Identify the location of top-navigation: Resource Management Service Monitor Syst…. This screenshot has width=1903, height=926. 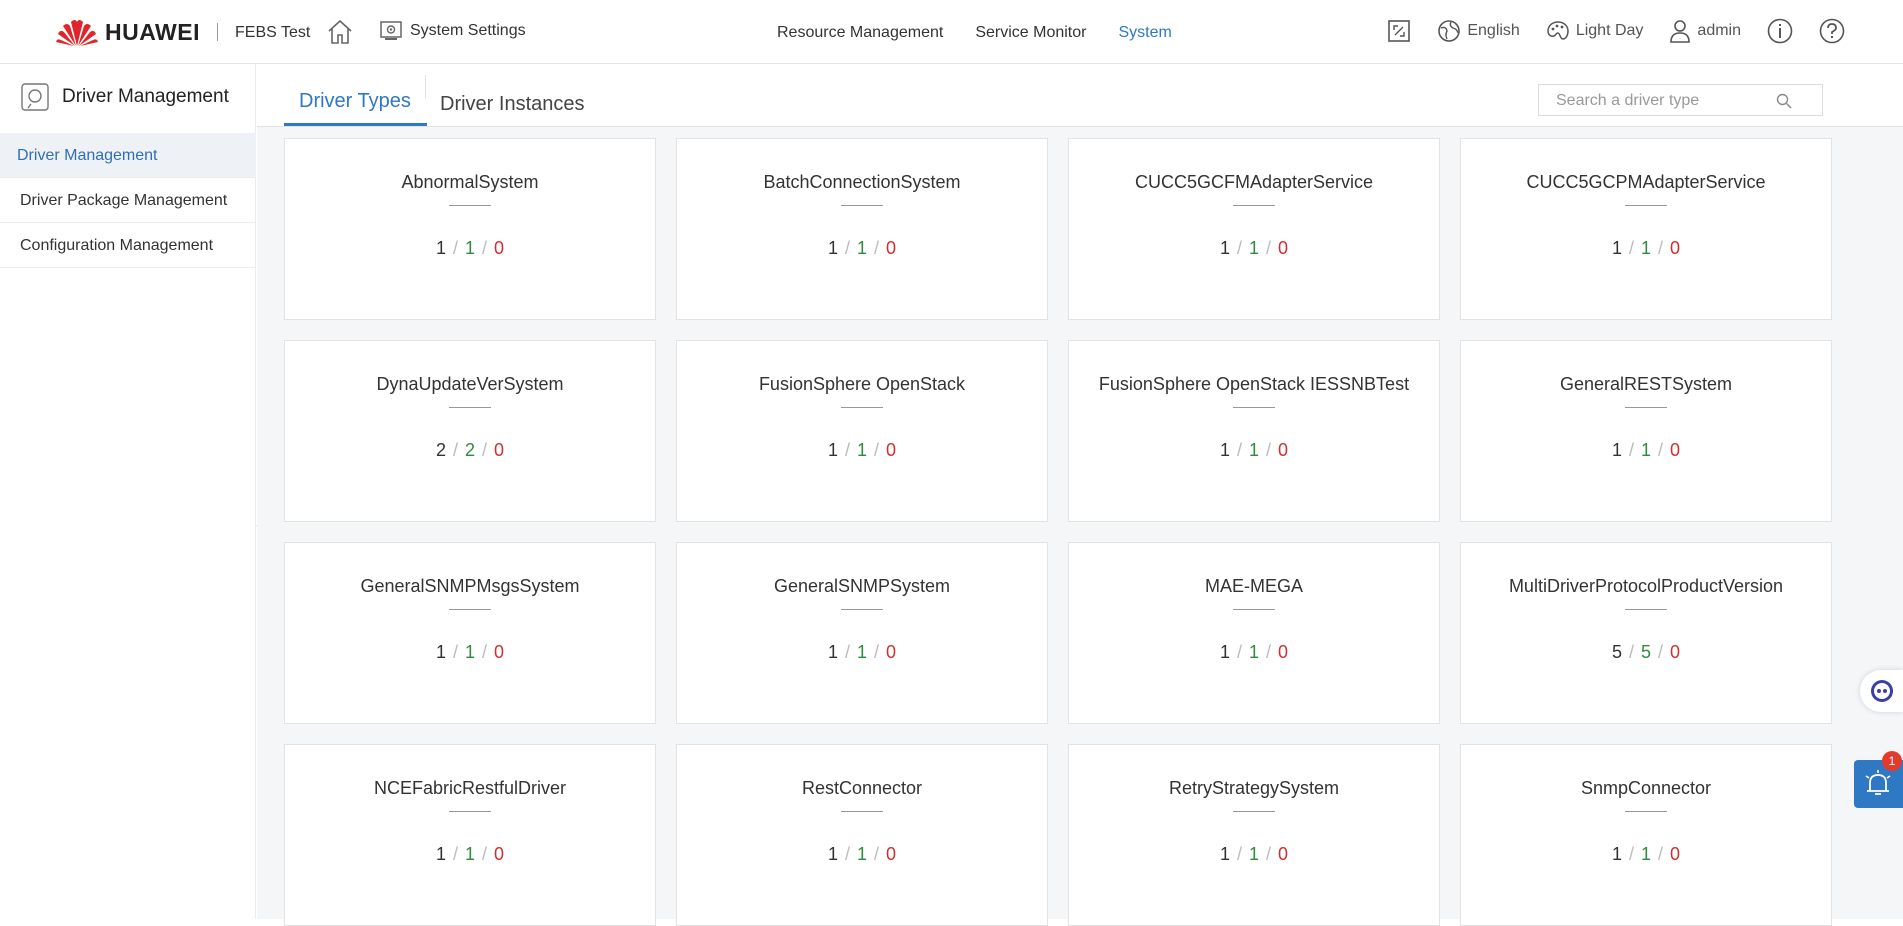
(990, 33).